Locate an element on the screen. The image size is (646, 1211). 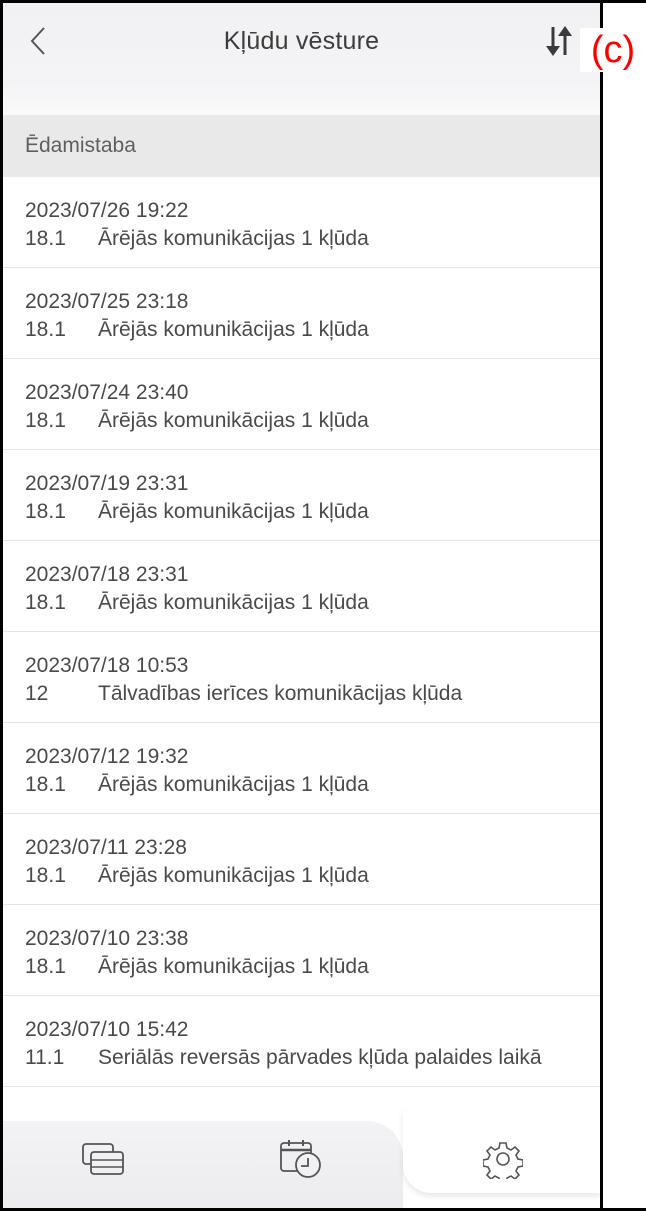
error-date: 2023/07/12 19:32 is located at coordinates (107, 756).